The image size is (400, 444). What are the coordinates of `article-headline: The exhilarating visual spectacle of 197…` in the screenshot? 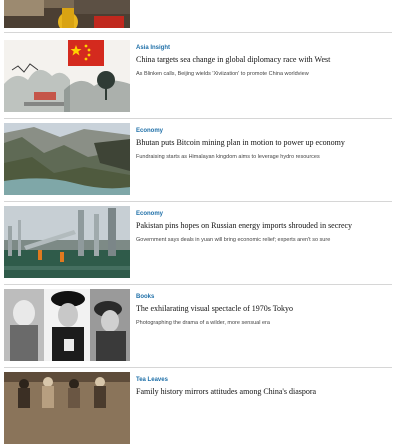 It's located at (264, 308).